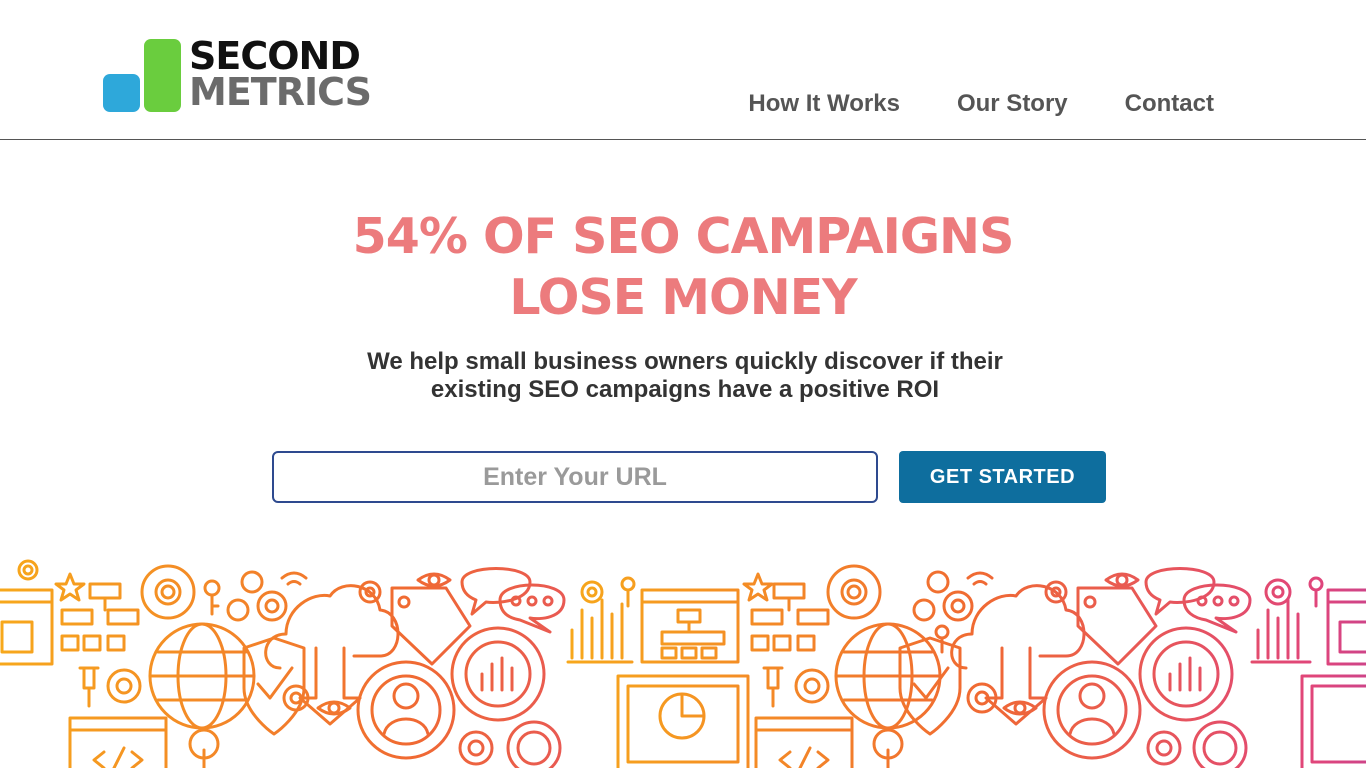 The height and width of the screenshot is (768, 1366). What do you see at coordinates (202, 676) in the screenshot?
I see `globe-icon` at bounding box center [202, 676].